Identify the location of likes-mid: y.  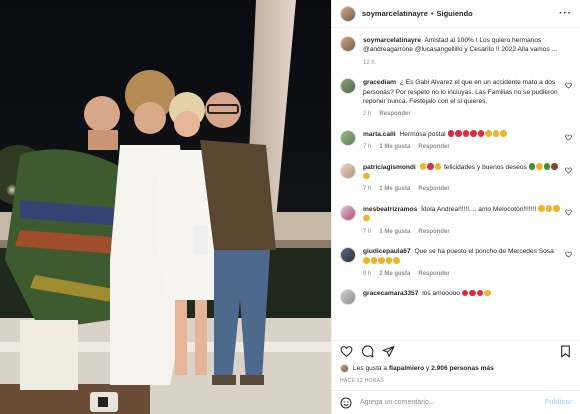
(427, 368).